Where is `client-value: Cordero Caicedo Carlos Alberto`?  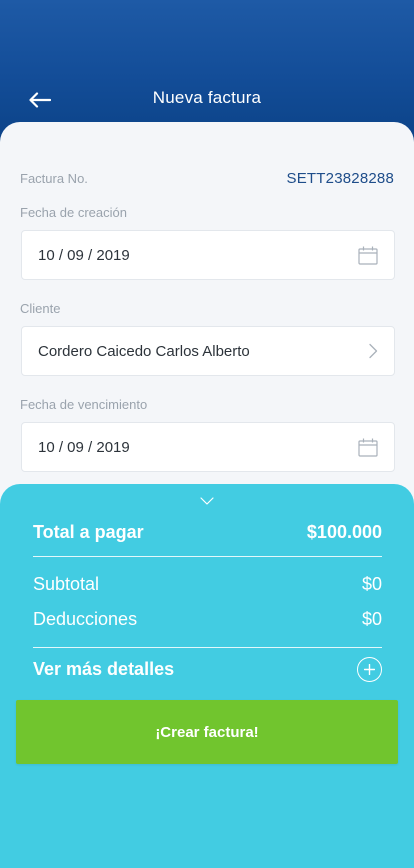
client-value: Cordero Caicedo Carlos Alberto is located at coordinates (144, 351).